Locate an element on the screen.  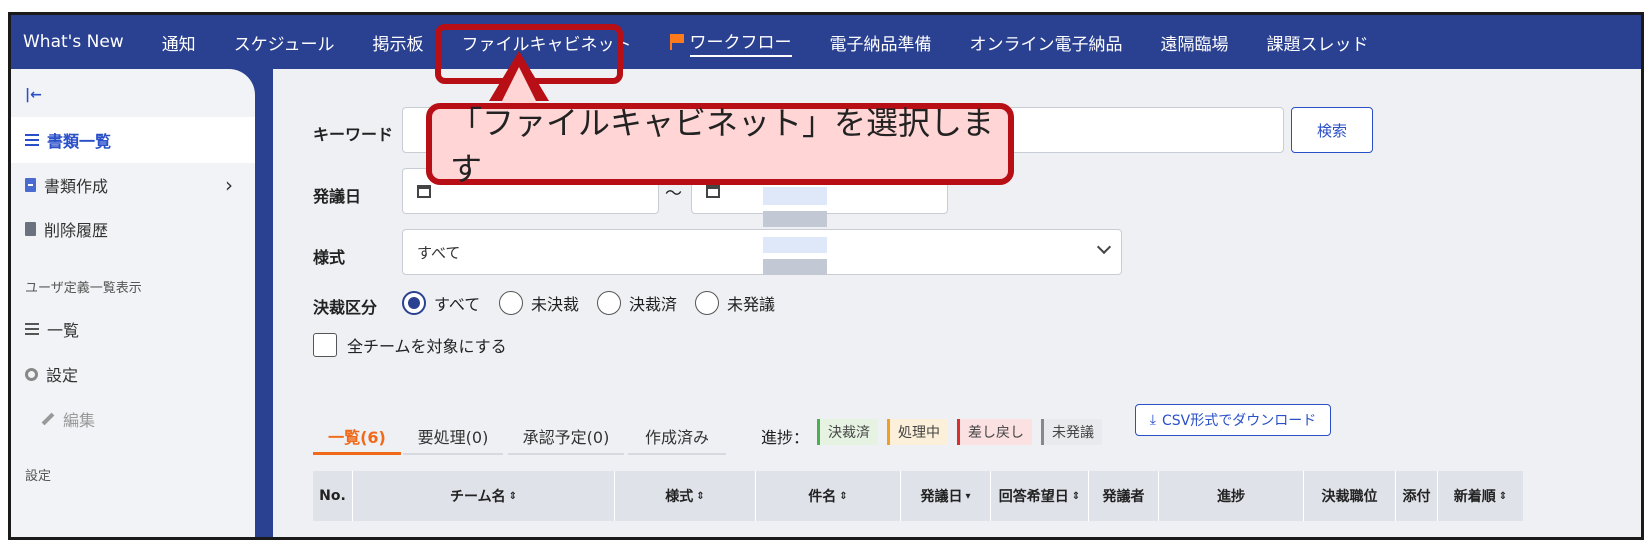
callout-pointer is located at coordinates (519, 79).